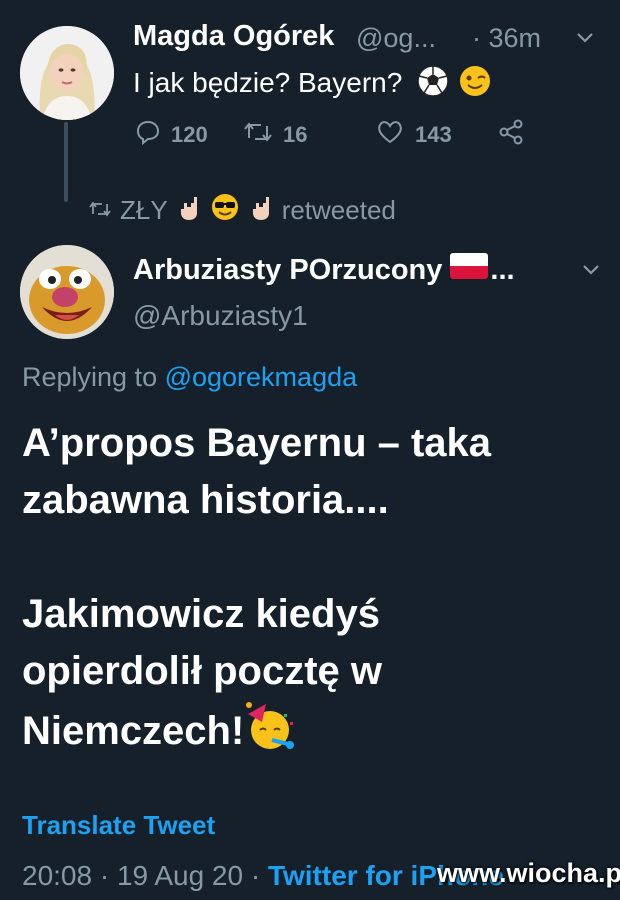 Image resolution: width=620 pixels, height=900 pixels. Describe the element at coordinates (147, 135) in the screenshot. I see `reply-icon` at that location.